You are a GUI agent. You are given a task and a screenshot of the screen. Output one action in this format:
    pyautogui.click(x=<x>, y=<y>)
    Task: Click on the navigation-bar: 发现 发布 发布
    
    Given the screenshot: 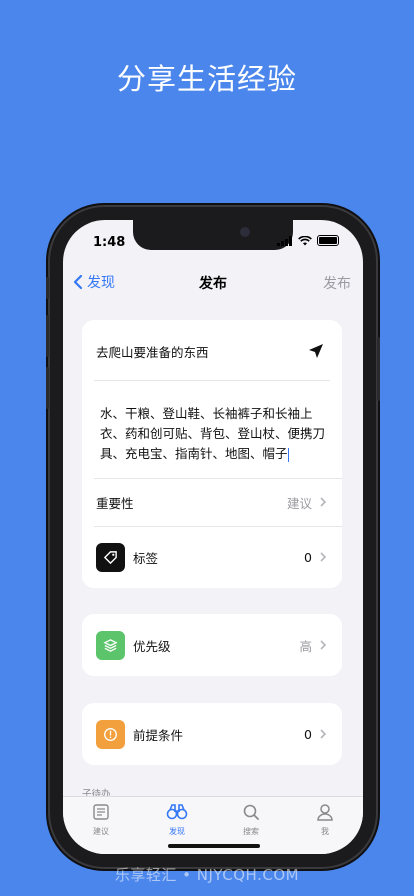 What is the action you would take?
    pyautogui.click(x=213, y=282)
    